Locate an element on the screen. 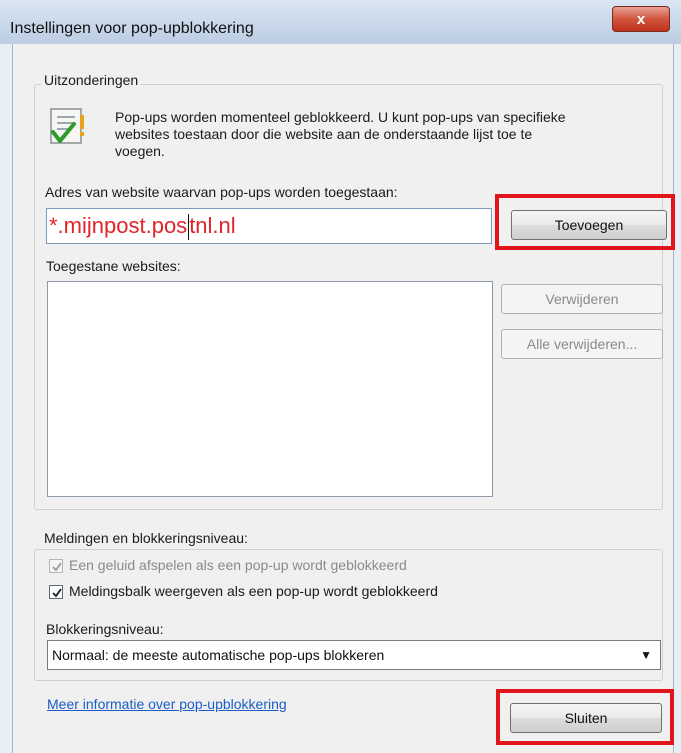  show-notification-bar-checkbox is located at coordinates (56, 592).